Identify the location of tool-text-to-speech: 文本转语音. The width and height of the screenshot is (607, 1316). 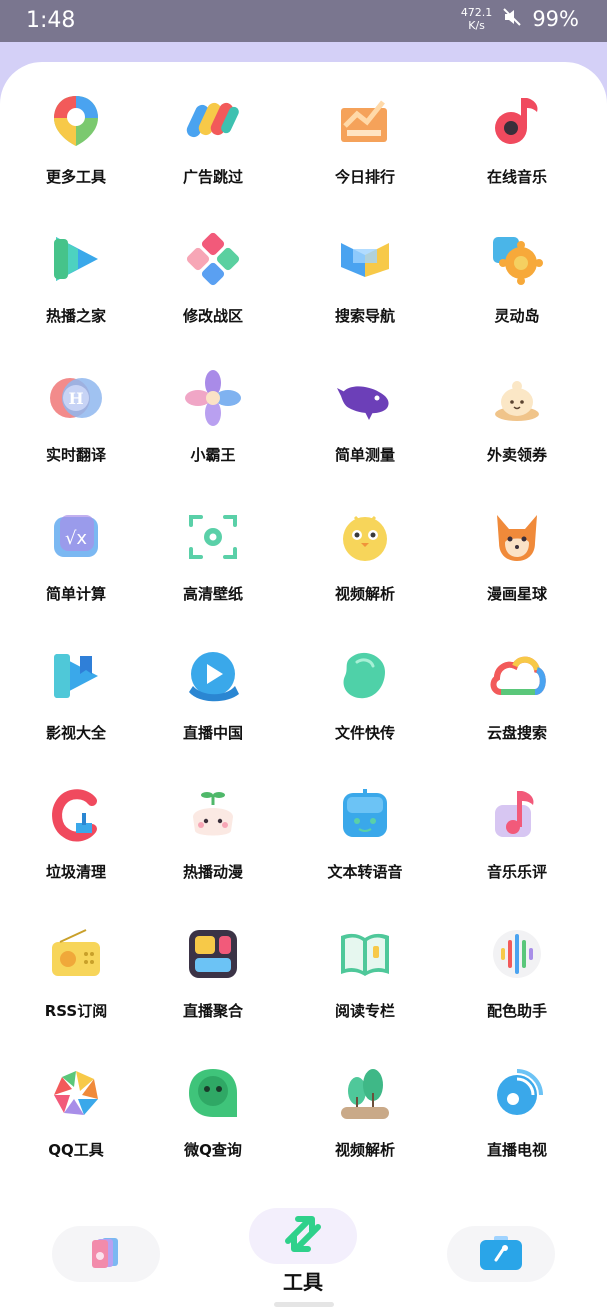
(365, 836).